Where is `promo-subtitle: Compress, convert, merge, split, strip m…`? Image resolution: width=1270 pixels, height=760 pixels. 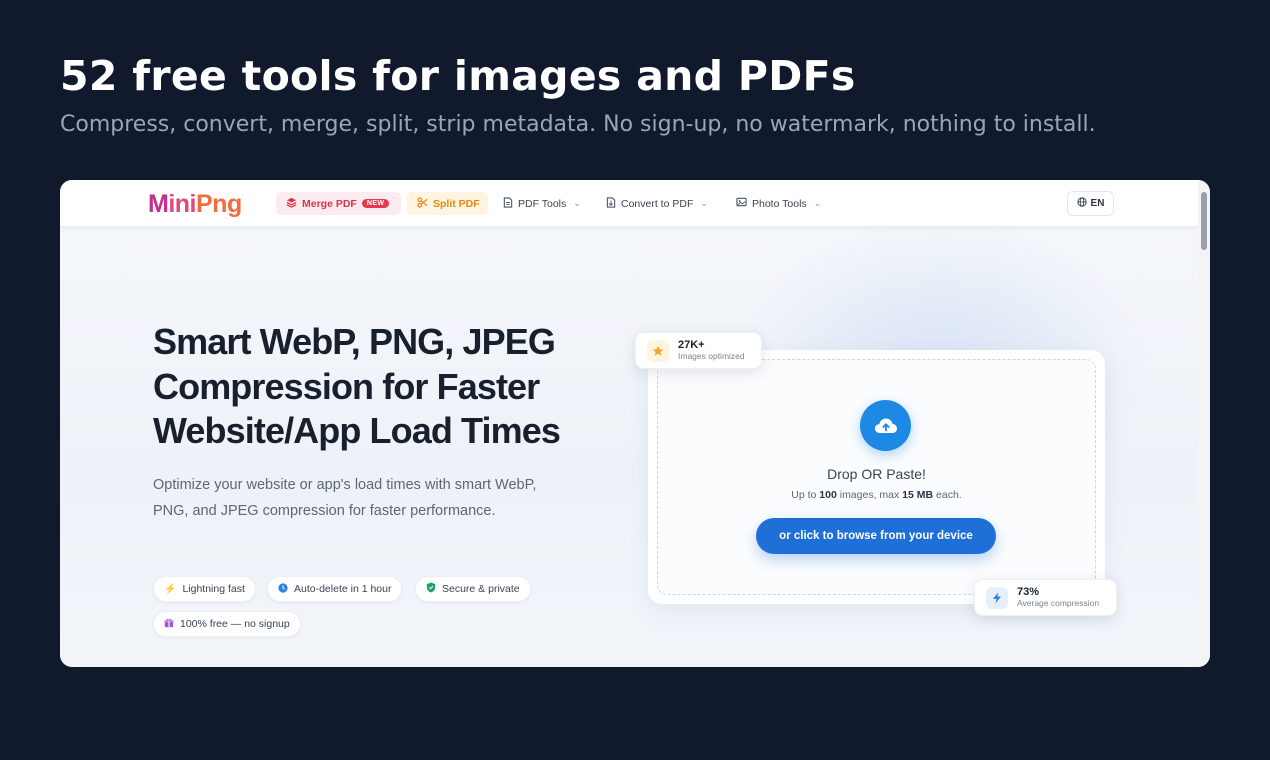
promo-subtitle: Compress, convert, merge, split, strip m… is located at coordinates (578, 124).